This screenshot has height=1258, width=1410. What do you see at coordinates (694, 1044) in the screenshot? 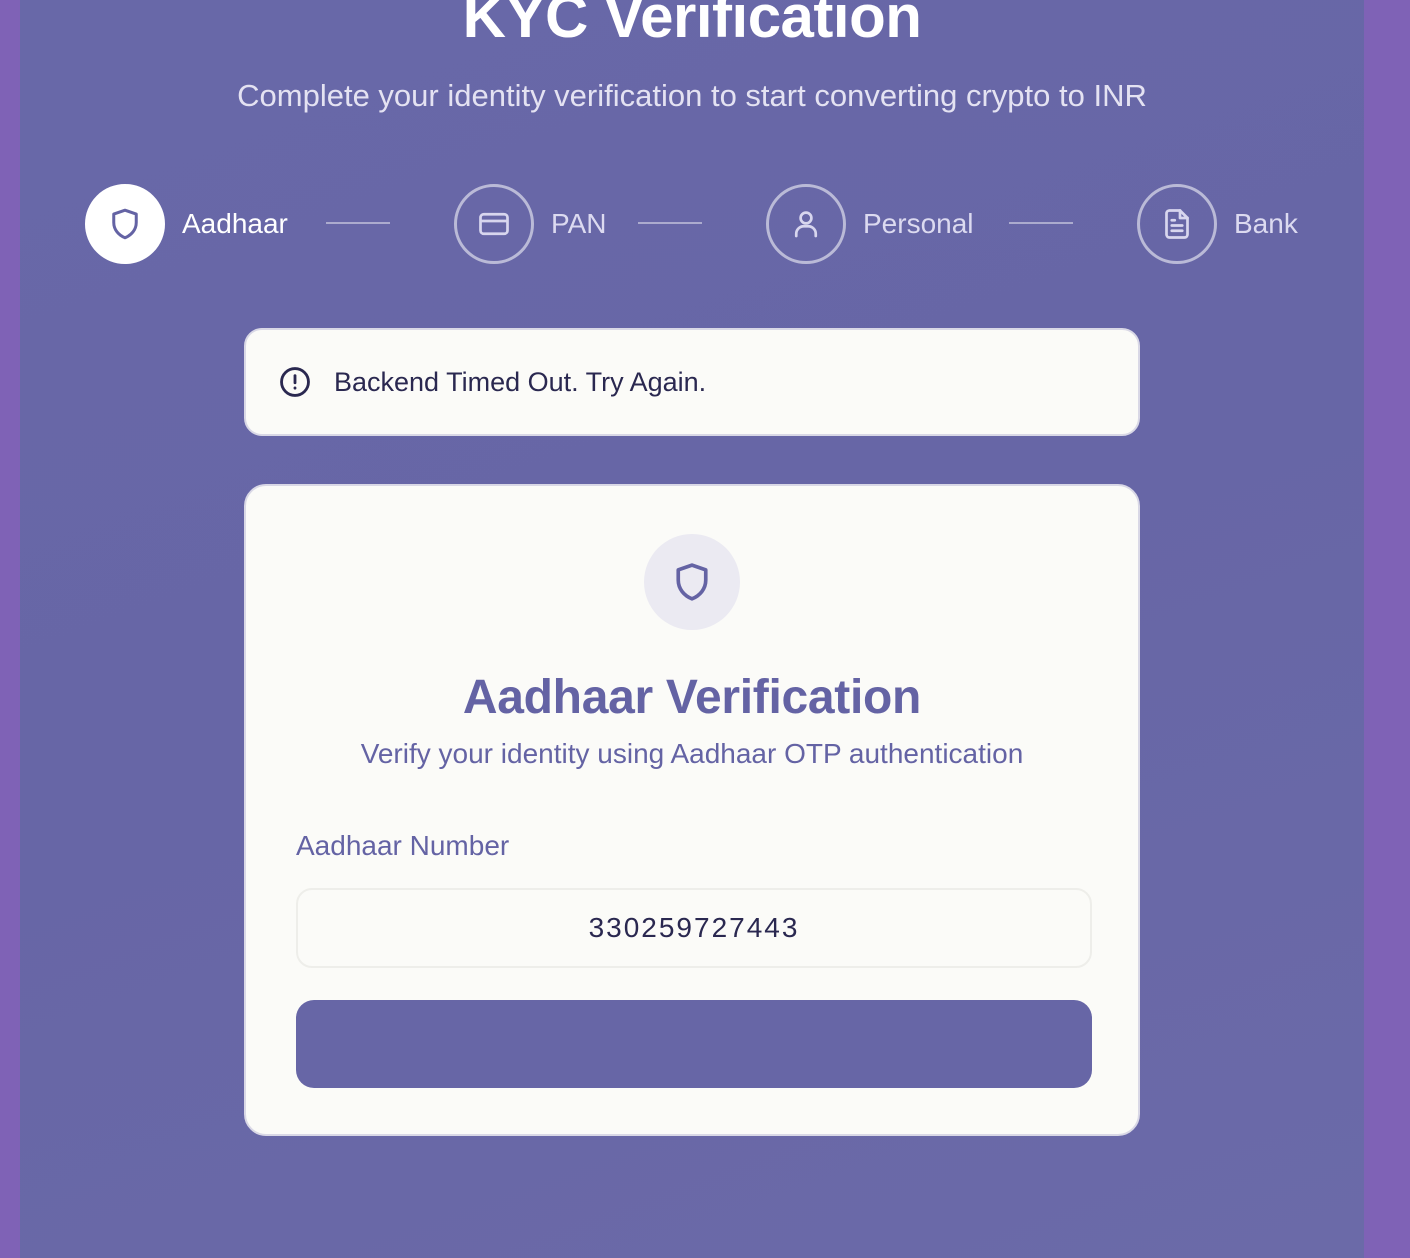
I see `submit-button` at bounding box center [694, 1044].